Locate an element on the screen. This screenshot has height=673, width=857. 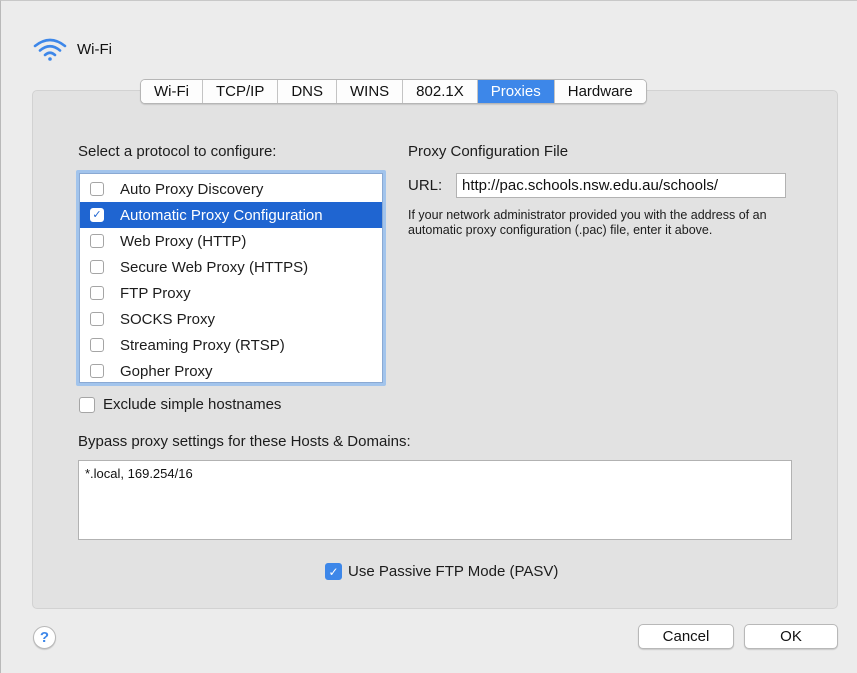
tab-tcpip: TCP/IP is located at coordinates (240, 91).